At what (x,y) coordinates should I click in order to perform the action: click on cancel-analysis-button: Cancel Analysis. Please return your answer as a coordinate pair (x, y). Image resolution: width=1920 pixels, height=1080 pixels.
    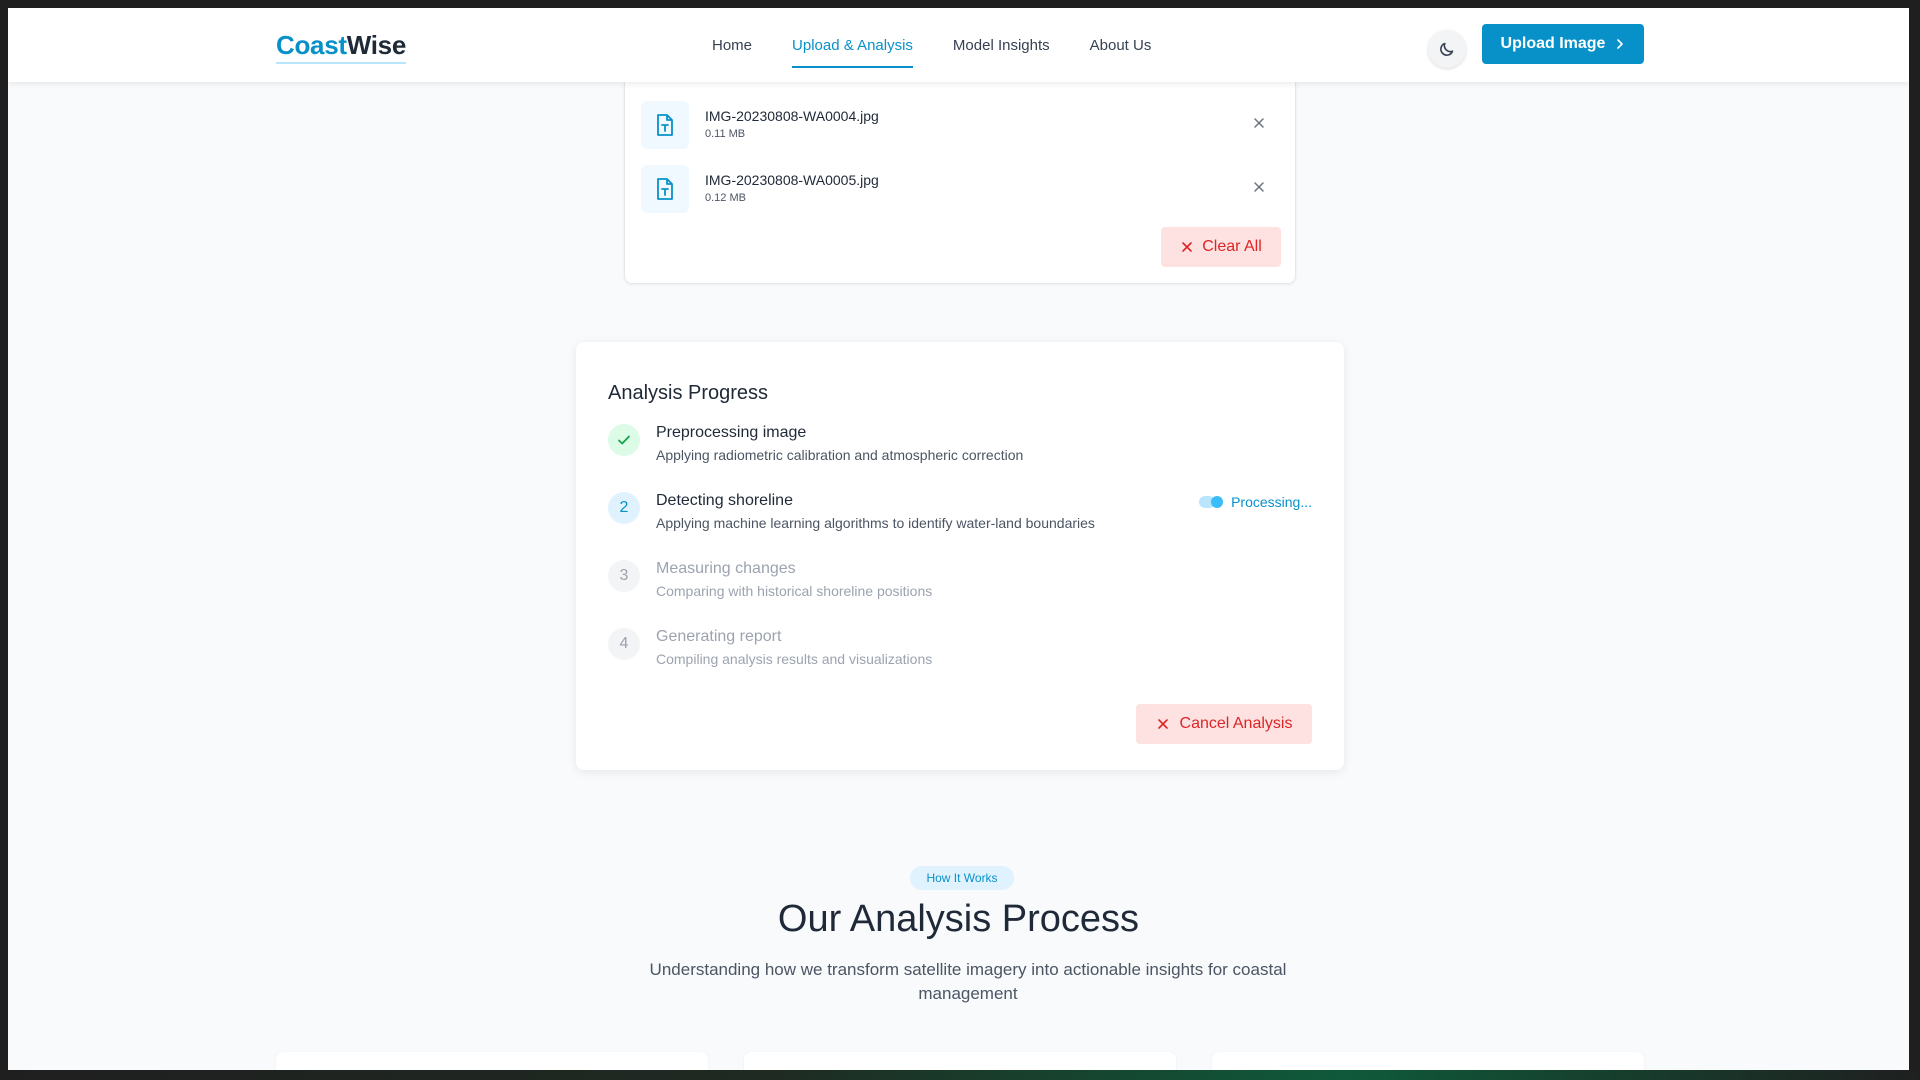
    Looking at the image, I should click on (1224, 724).